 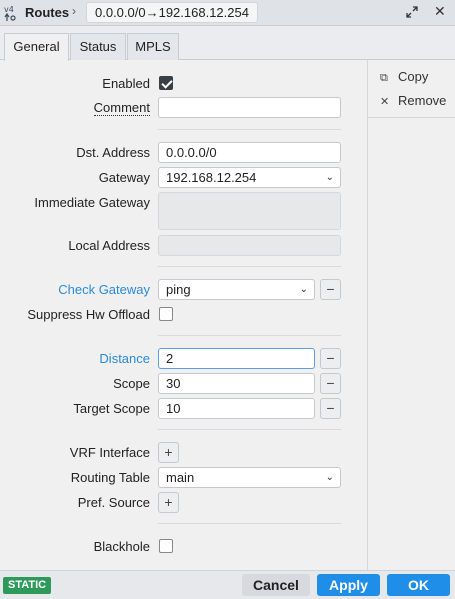 What do you see at coordinates (236, 383) in the screenshot?
I see `scope-input: 30` at bounding box center [236, 383].